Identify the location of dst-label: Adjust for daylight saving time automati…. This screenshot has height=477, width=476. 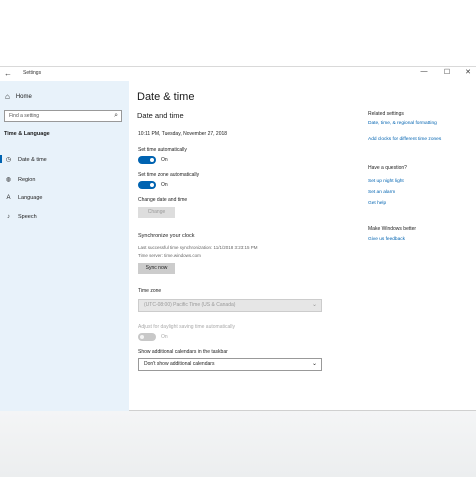
(186, 327).